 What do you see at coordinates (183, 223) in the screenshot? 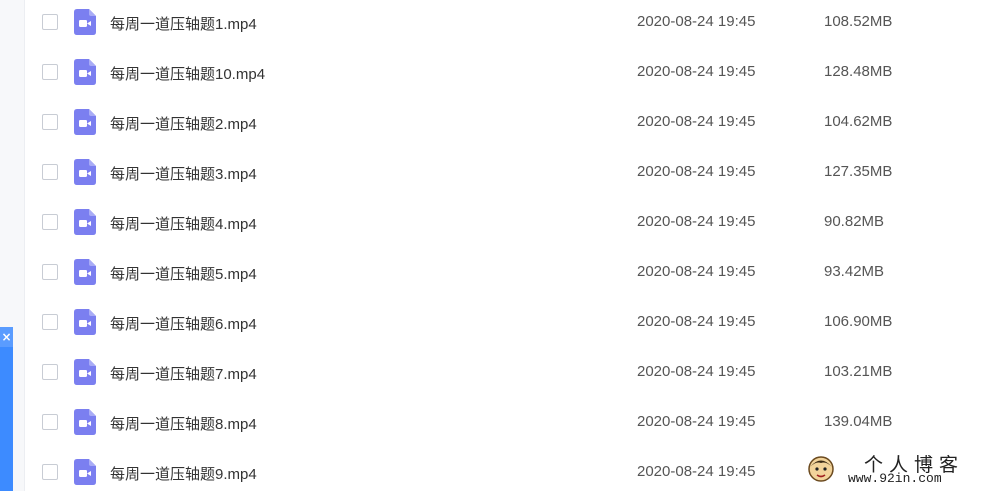
I see `file-name: 每周一道压轴题4.mp4` at bounding box center [183, 223].